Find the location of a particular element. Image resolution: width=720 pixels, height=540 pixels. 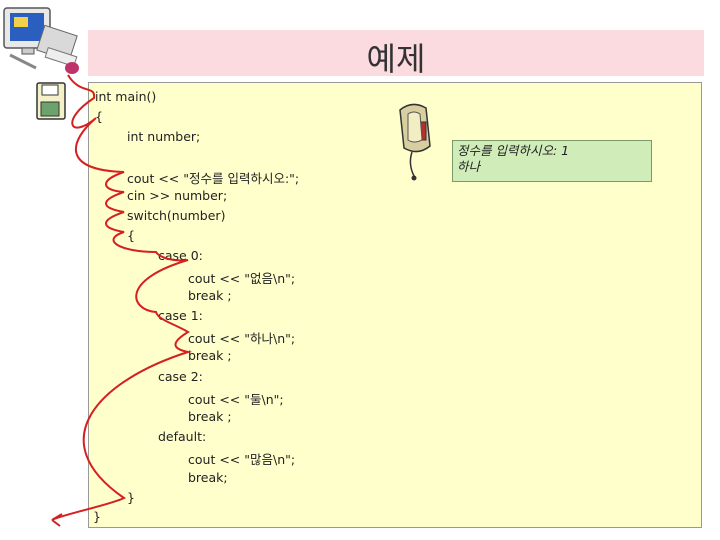

code-line: int main() is located at coordinates (126, 96).